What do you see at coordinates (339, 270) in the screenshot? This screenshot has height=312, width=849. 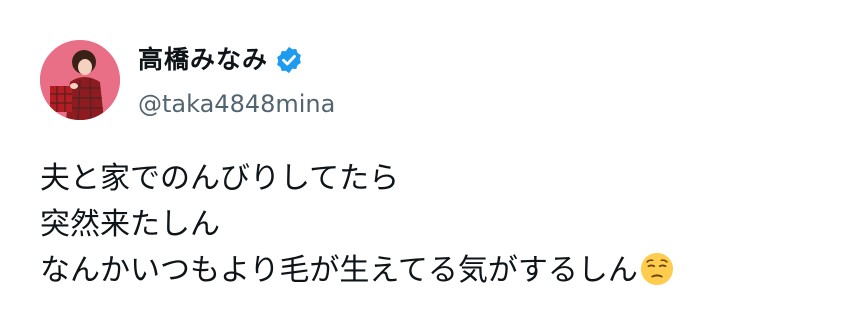 I see `tweet-line-text: なんかいつもより毛が生えてる気がするしん` at bounding box center [339, 270].